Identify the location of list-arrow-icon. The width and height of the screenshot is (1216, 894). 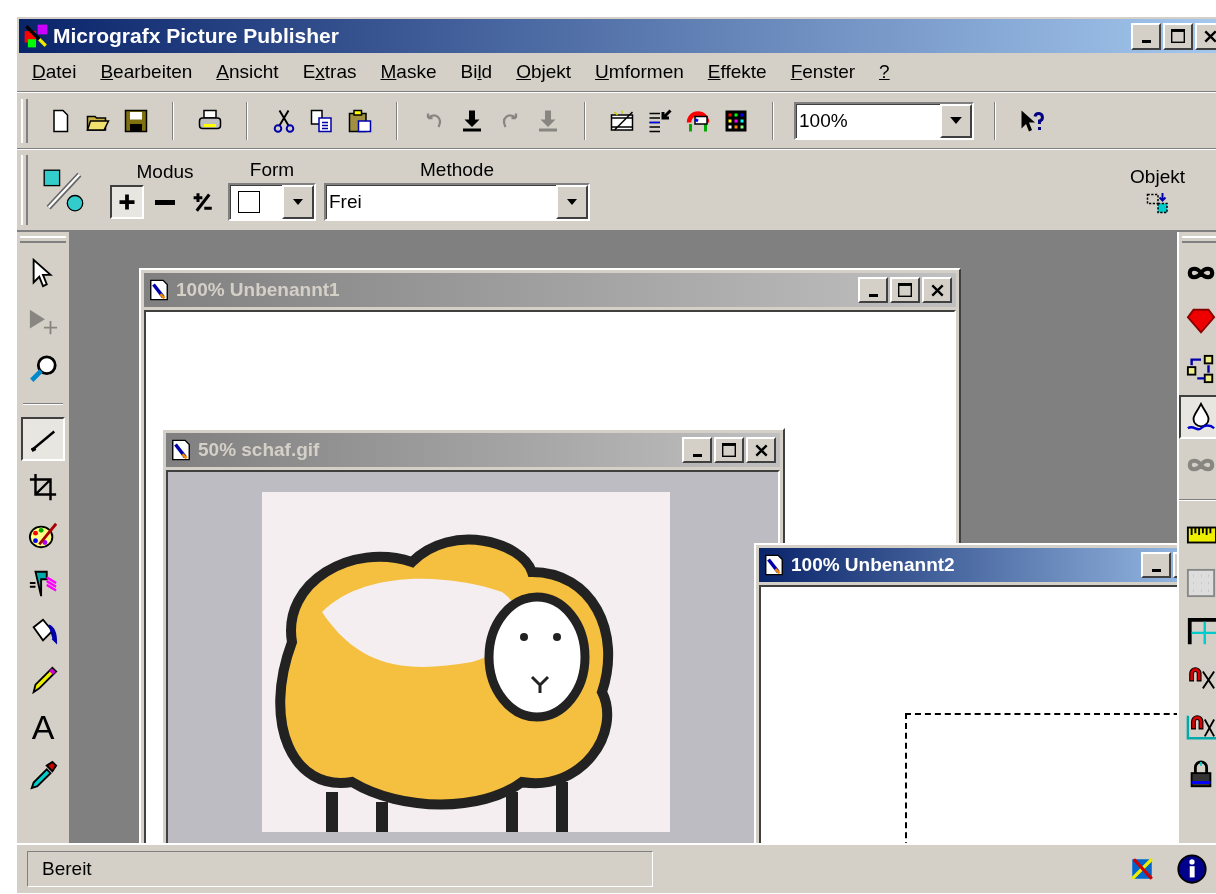
(660, 120).